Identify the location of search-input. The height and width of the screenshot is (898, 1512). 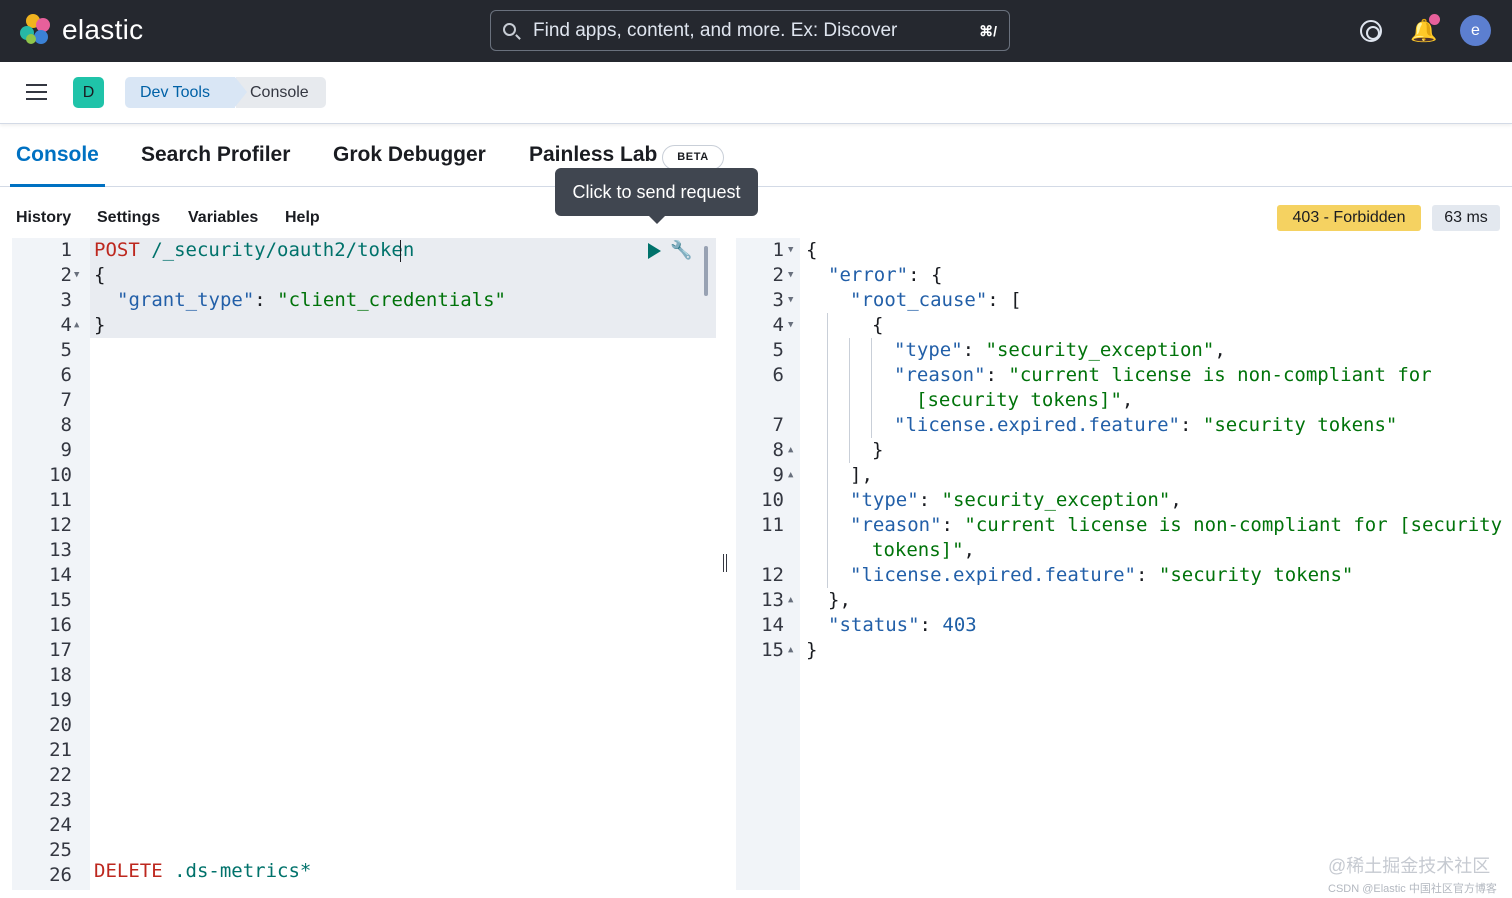
(743, 31).